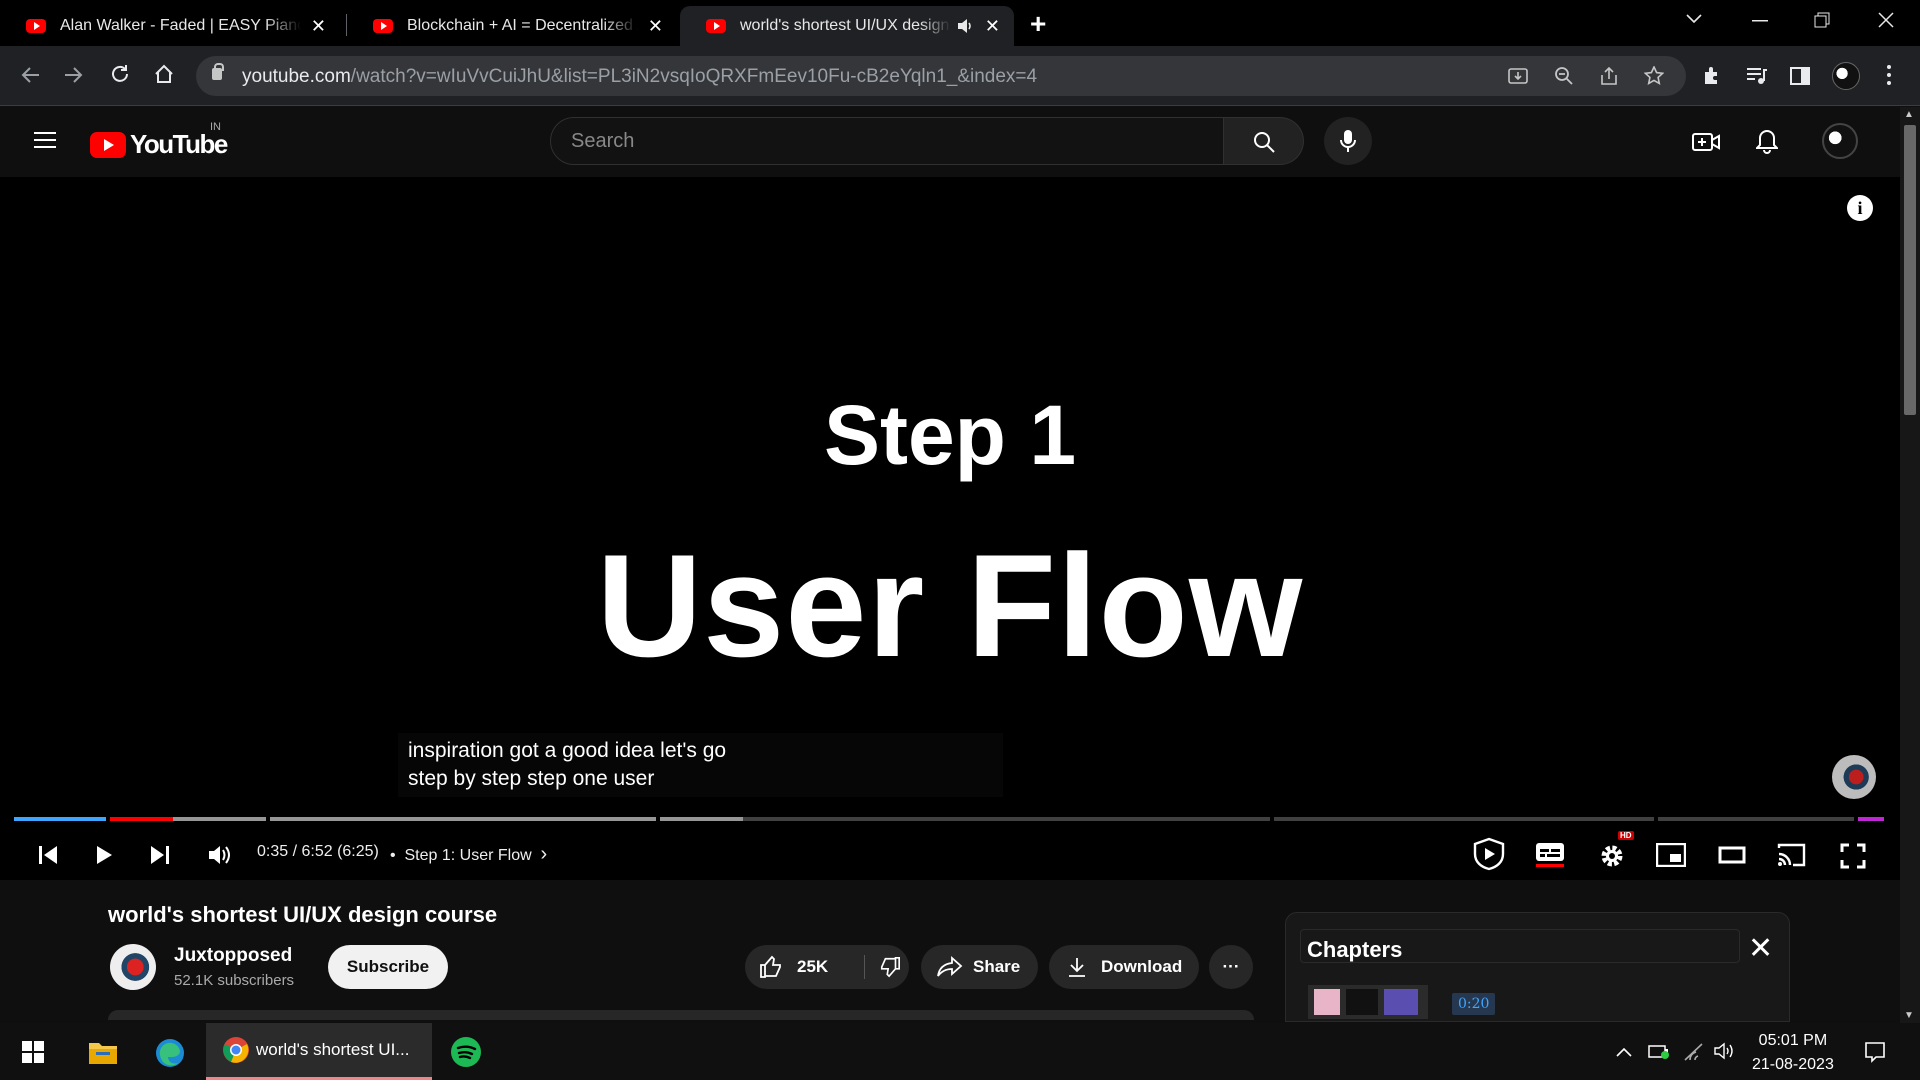 The width and height of the screenshot is (1920, 1080). What do you see at coordinates (1910, 565) in the screenshot?
I see `page-scrollbar: ▲ ▼` at bounding box center [1910, 565].